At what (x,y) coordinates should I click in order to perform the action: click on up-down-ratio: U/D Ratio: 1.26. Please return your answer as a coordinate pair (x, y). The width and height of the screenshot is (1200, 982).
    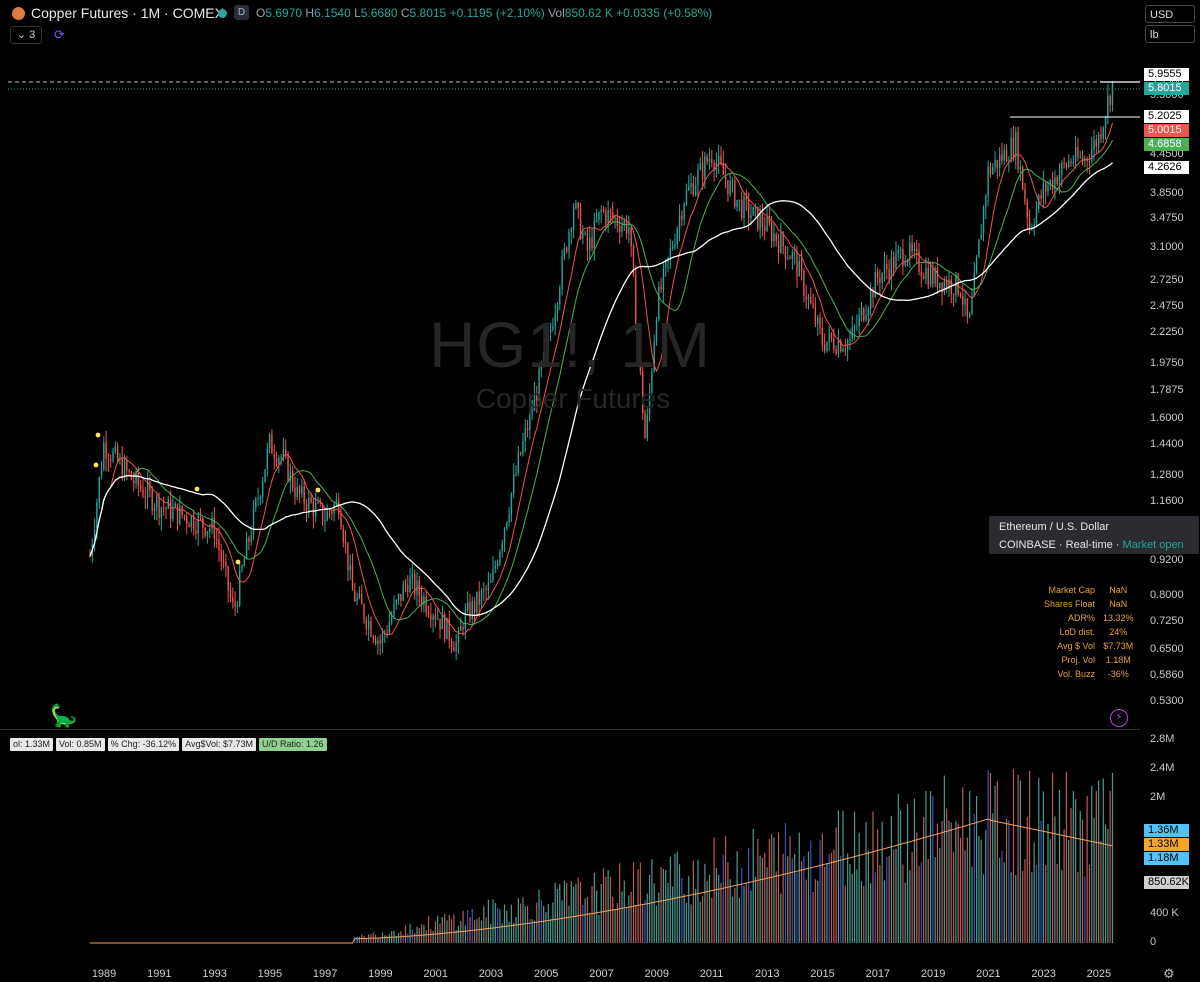
    Looking at the image, I should click on (293, 744).